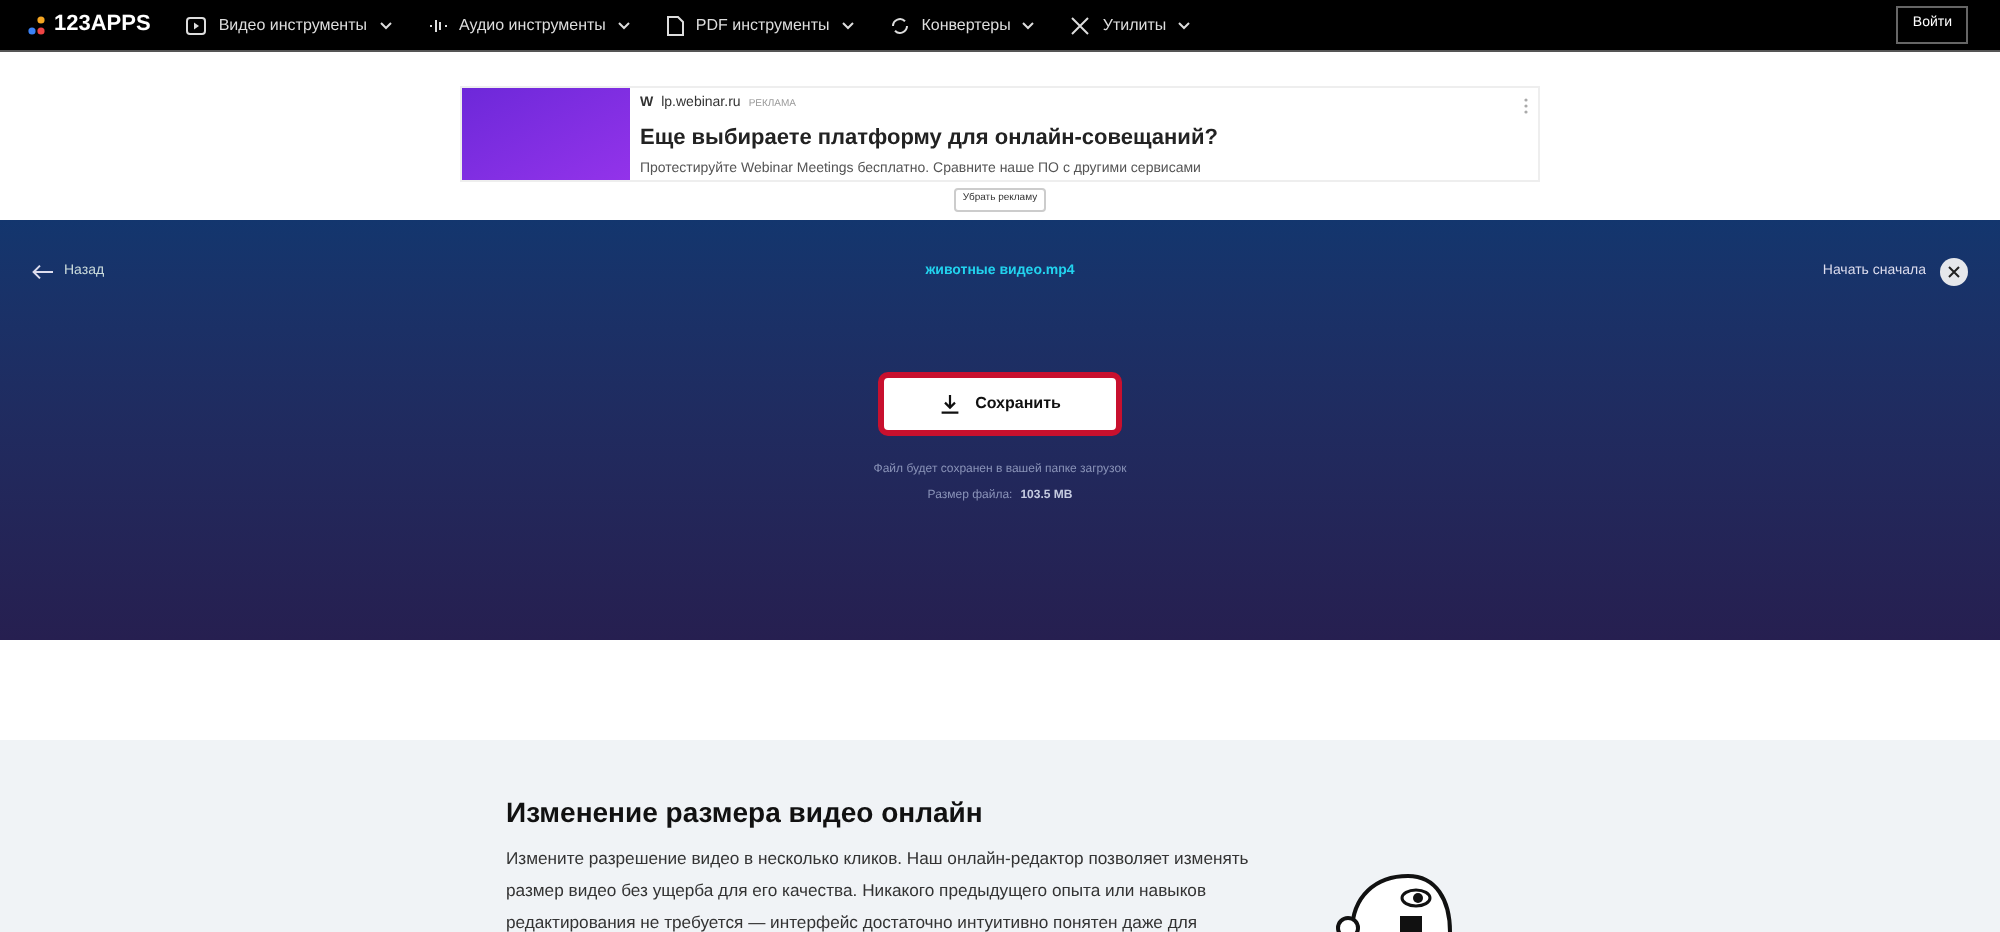  I want to click on nav-menu-item: PDF инструменты, so click(759, 25).